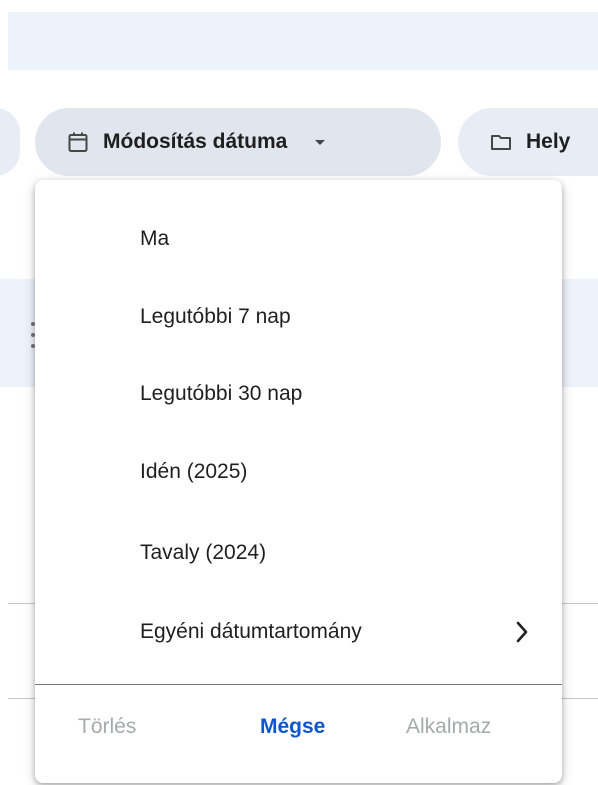  What do you see at coordinates (78, 142) in the screenshot?
I see `calendar-icon` at bounding box center [78, 142].